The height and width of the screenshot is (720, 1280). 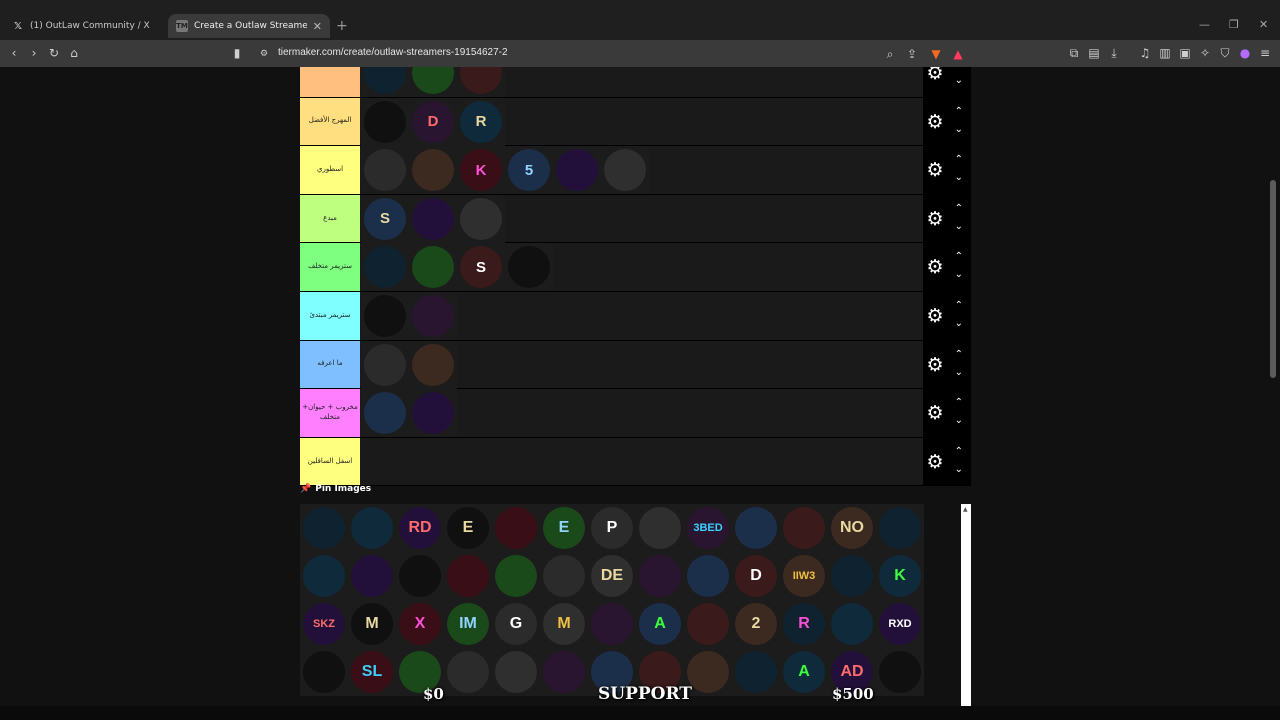 What do you see at coordinates (912, 54) in the screenshot?
I see `share-icon: ⇪` at bounding box center [912, 54].